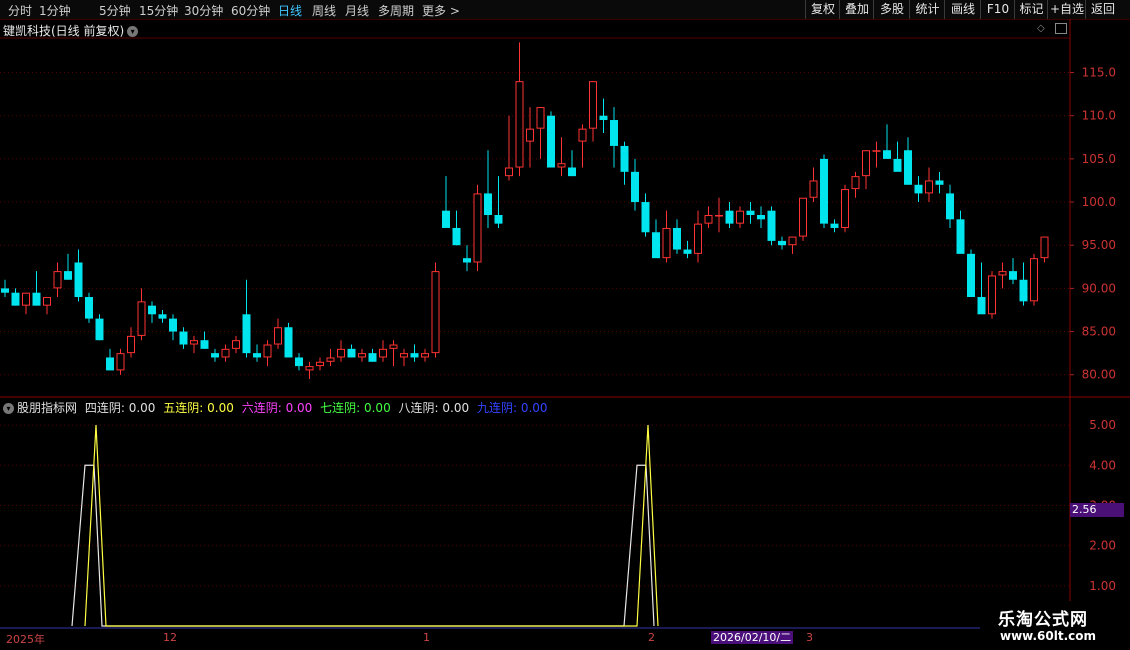 This screenshot has width=1130, height=650. I want to click on x-label-month: 1, so click(426, 637).